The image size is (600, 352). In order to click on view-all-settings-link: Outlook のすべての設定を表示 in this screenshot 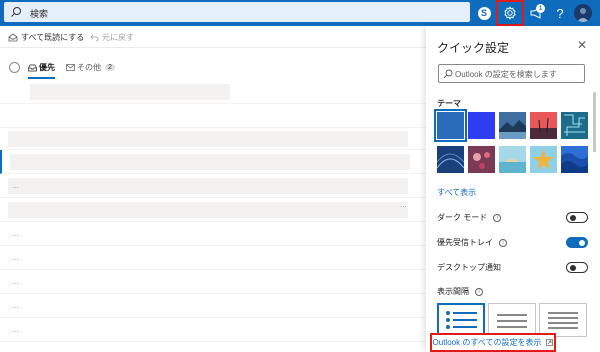, I will do `click(493, 342)`.